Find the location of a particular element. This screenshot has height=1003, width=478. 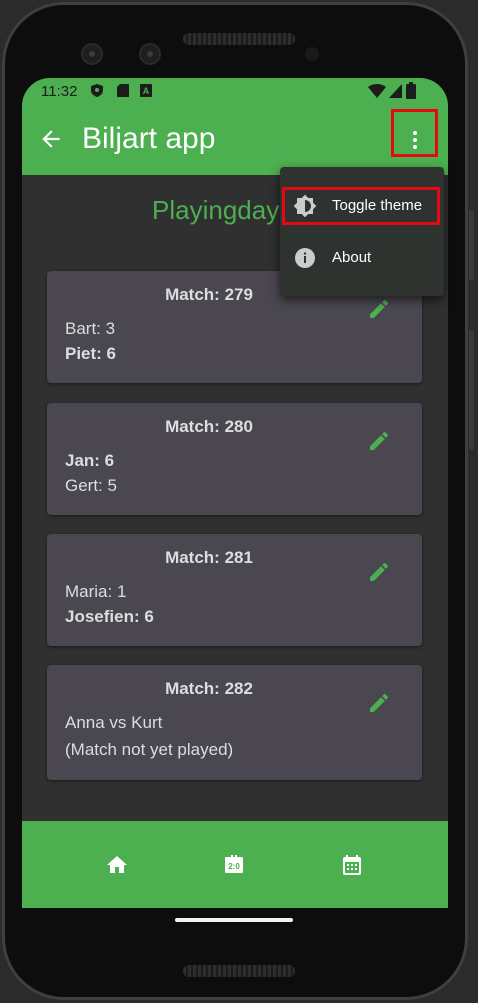

wifi-icon is located at coordinates (377, 91).